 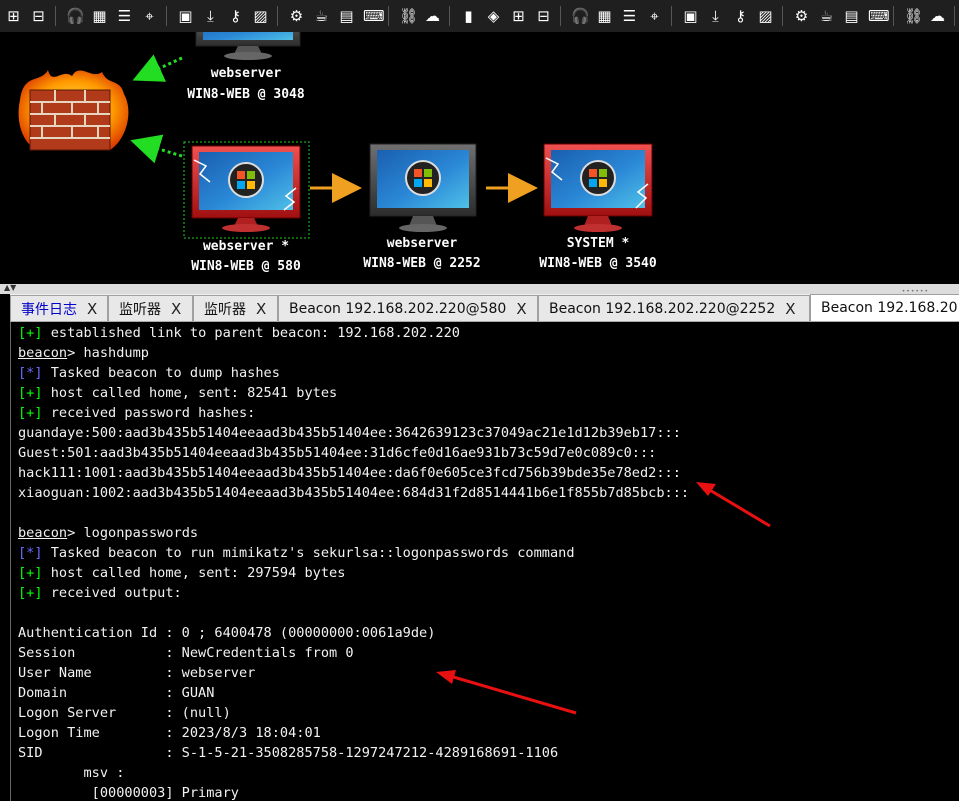 What do you see at coordinates (186, 653) in the screenshot?
I see `credential-line: Session : NewCredentials from 0` at bounding box center [186, 653].